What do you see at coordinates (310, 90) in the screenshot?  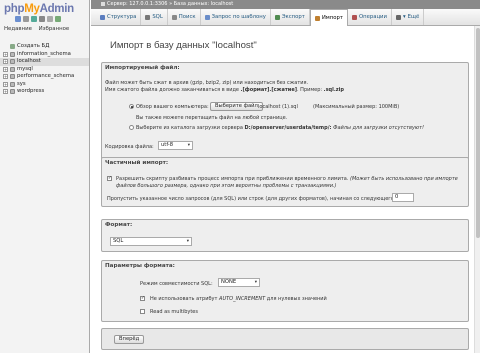 I see `filename-note-suffix: . Пример:` at bounding box center [310, 90].